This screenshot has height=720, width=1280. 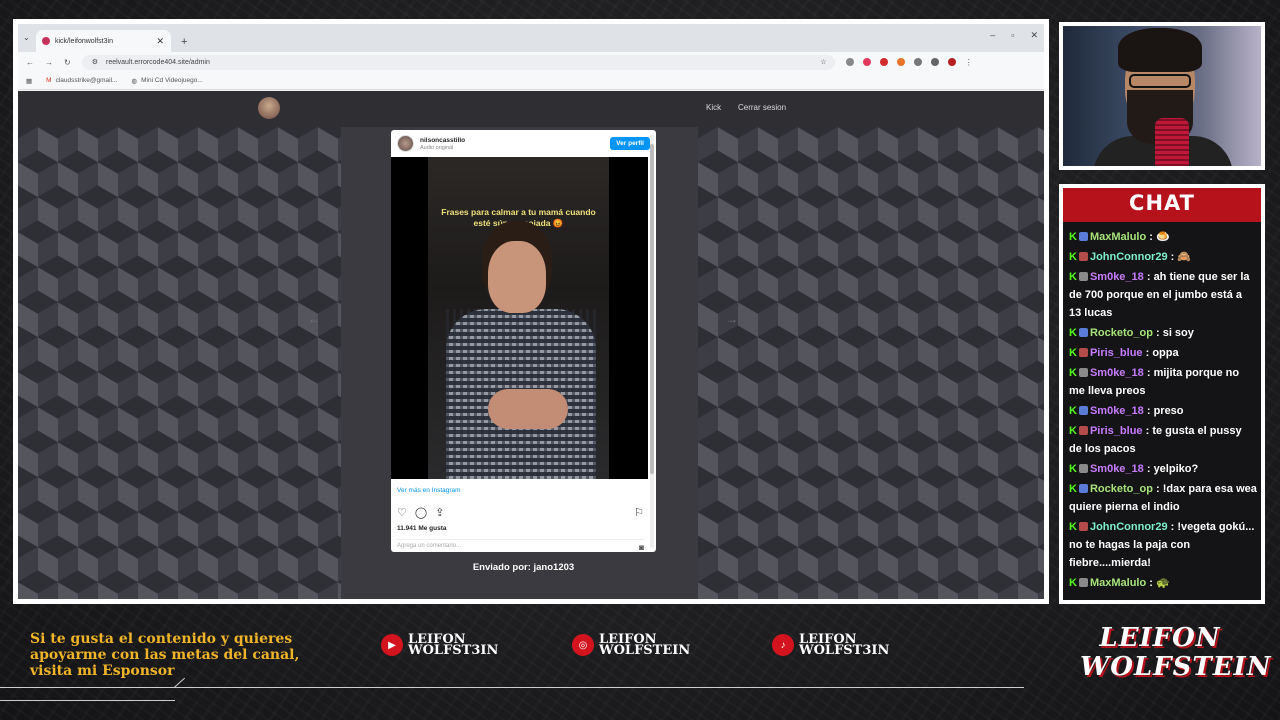 What do you see at coordinates (1012, 35) in the screenshot?
I see `maximize-icon: ▫` at bounding box center [1012, 35].